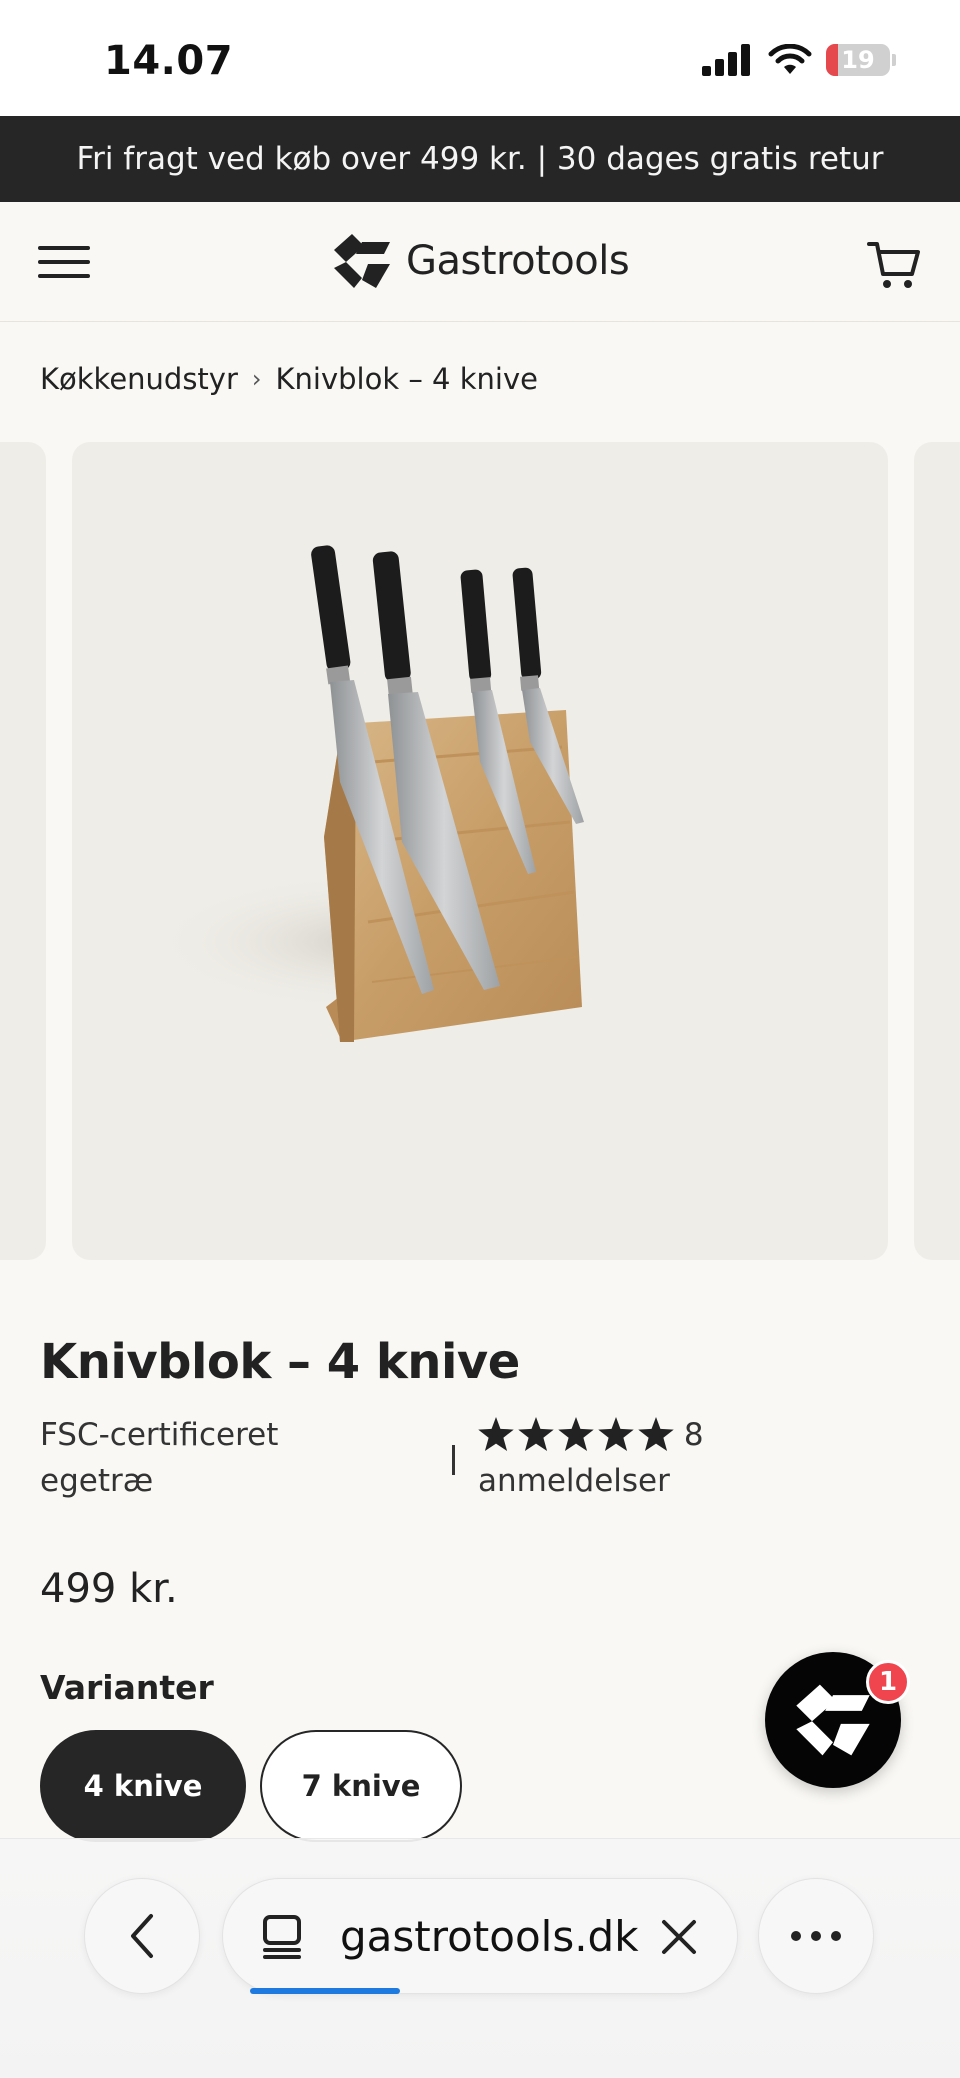 Image resolution: width=960 pixels, height=2078 pixels. I want to click on gallery-slide-previous, so click(23, 851).